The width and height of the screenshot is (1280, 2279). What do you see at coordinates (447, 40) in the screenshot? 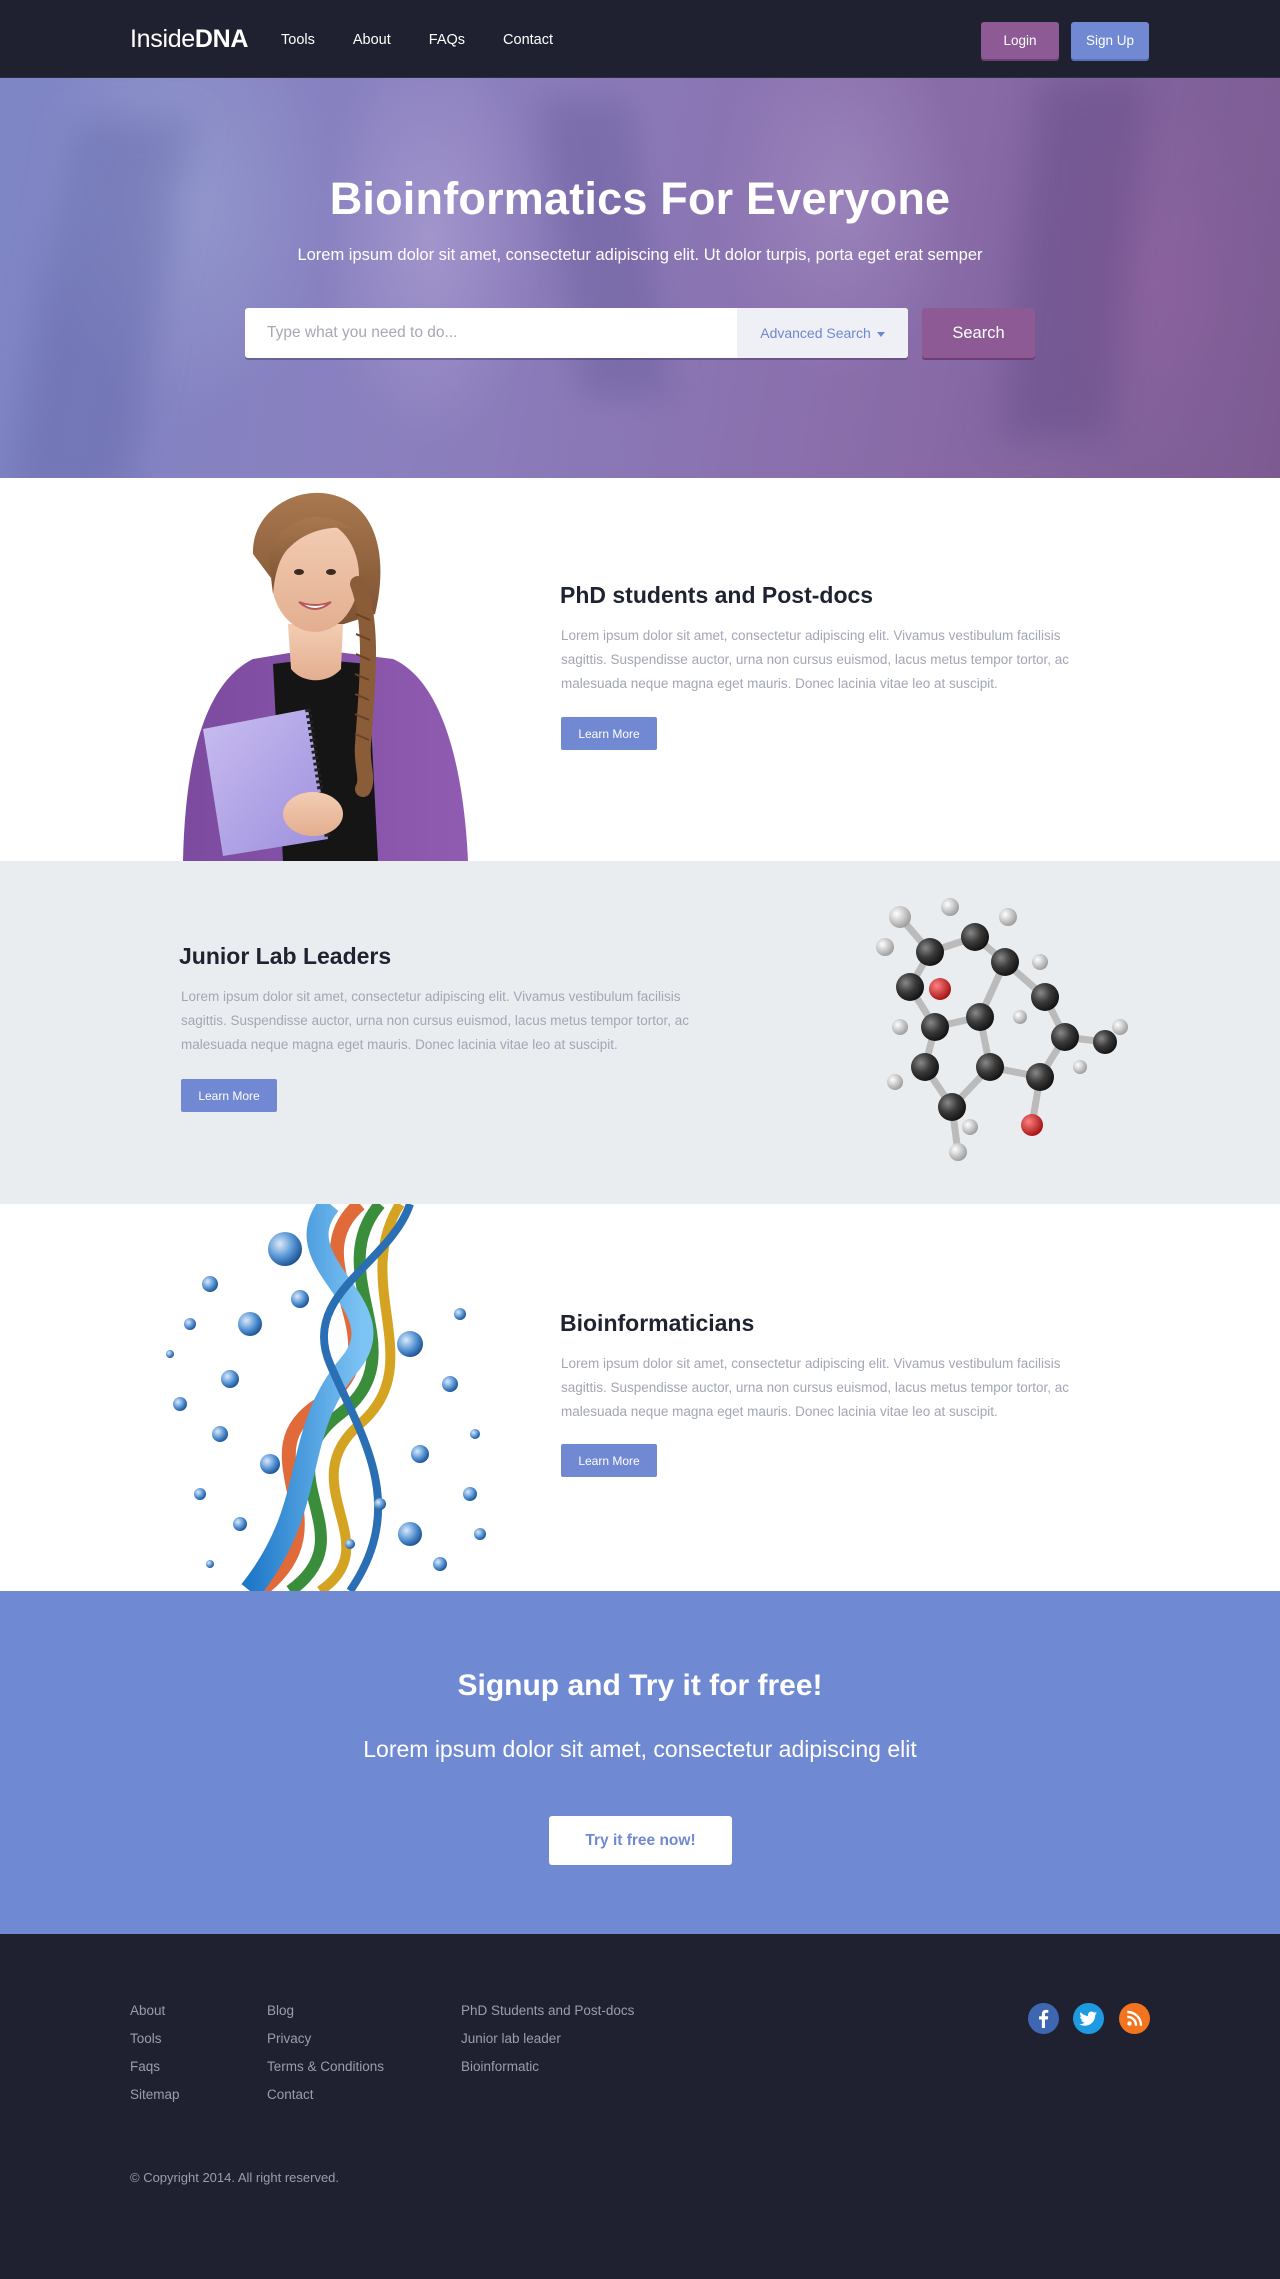
I see `nav-link-faqs: FAQs` at bounding box center [447, 40].